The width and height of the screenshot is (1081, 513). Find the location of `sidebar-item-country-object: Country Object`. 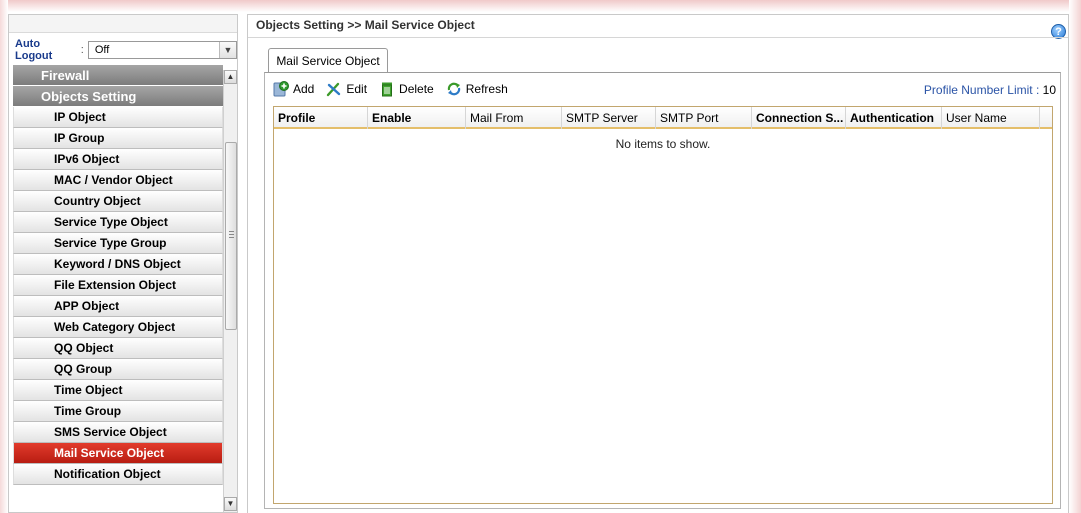

sidebar-item-country-object: Country Object is located at coordinates (118, 201).